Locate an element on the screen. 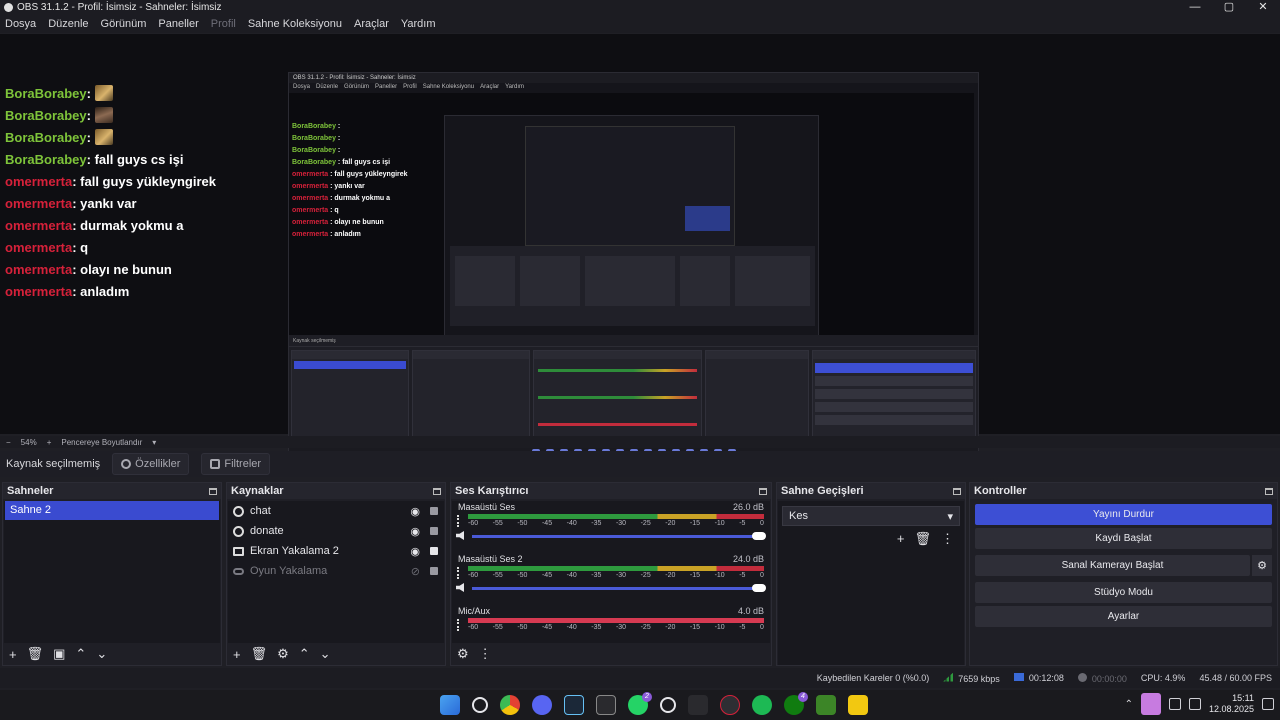 The width and height of the screenshot is (1280, 720). clock-date: 12.08.2025 is located at coordinates (1231, 709).